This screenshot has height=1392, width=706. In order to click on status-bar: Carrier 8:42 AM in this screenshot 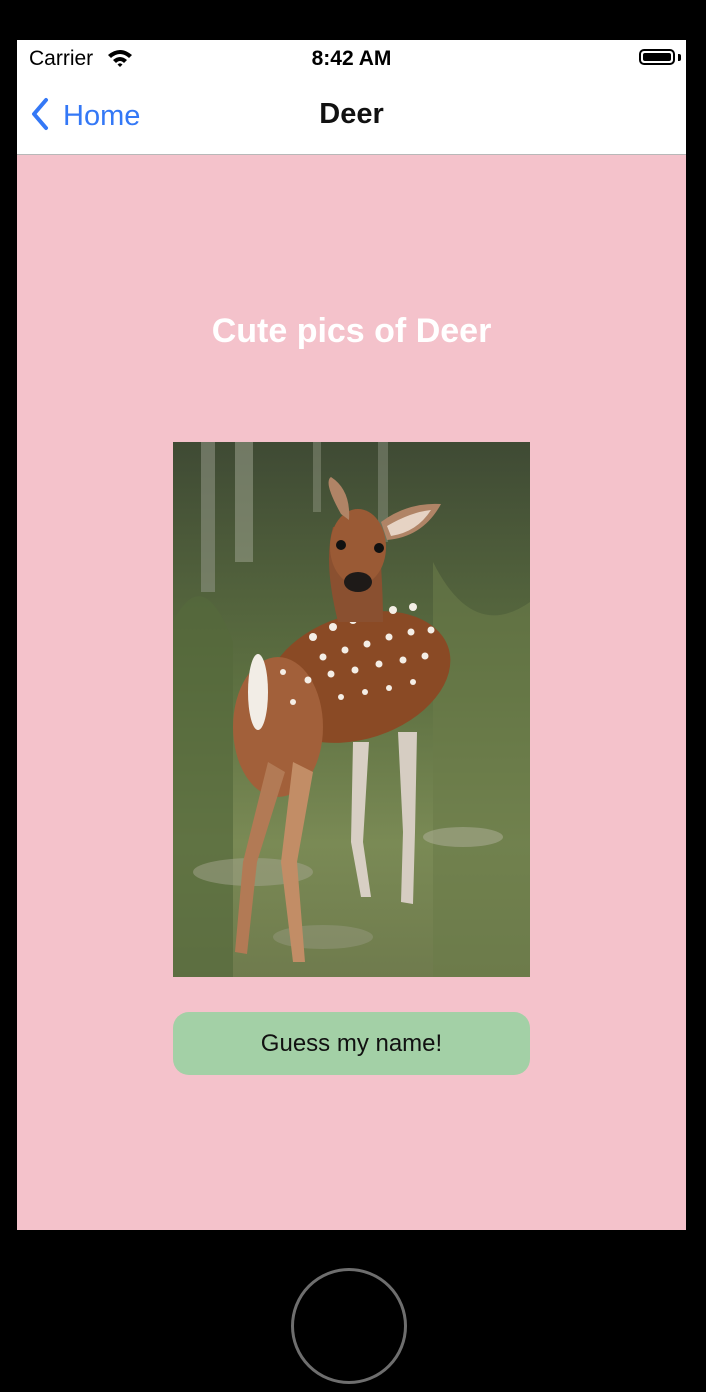, I will do `click(351, 59)`.